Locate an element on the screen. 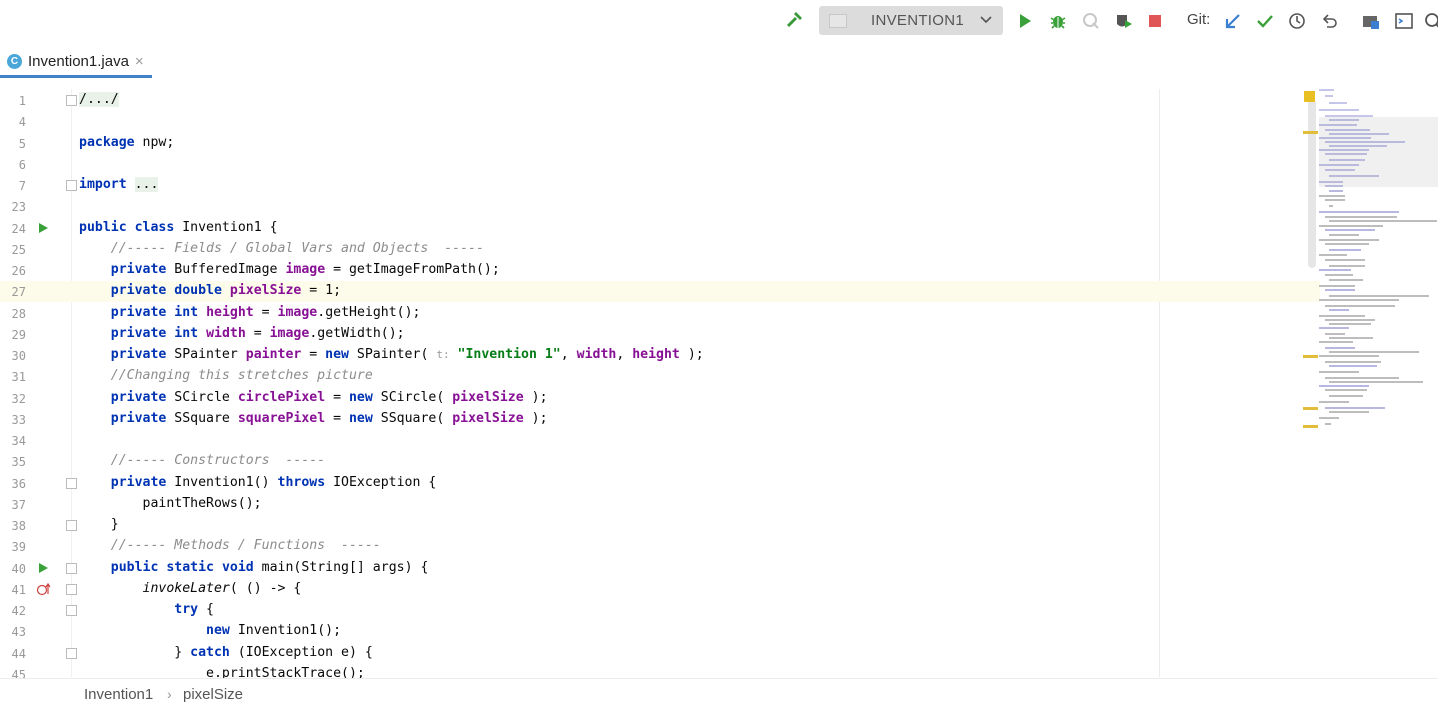  code-text: //----- Constructors ----- is located at coordinates (202, 460).